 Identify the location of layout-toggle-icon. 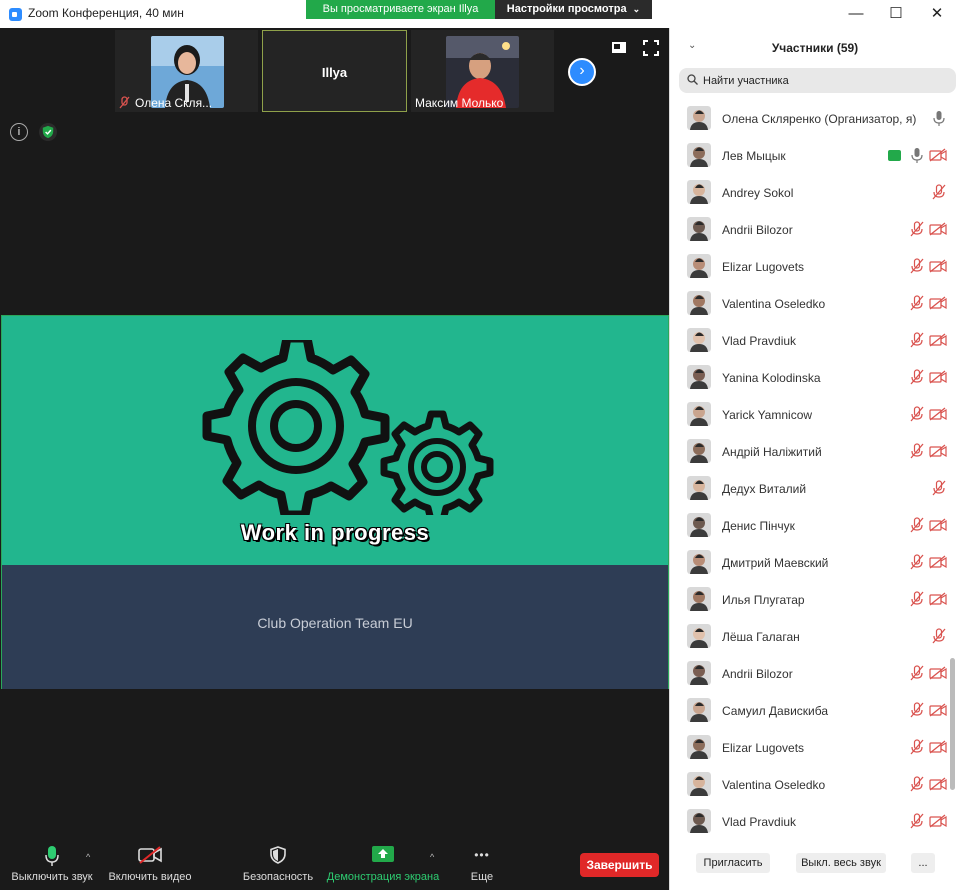
(619, 48).